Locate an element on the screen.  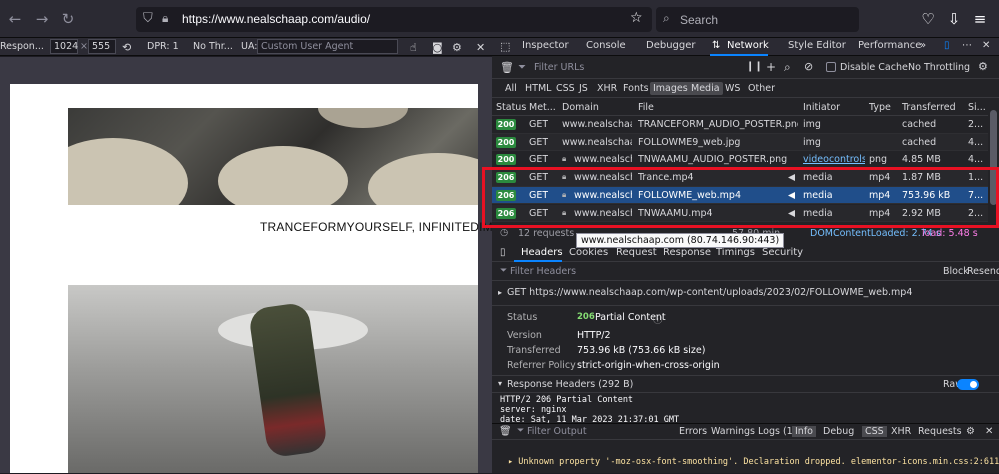
response-headers-section: ▾ Response Headers (292 B) Raw is located at coordinates (745, 384).